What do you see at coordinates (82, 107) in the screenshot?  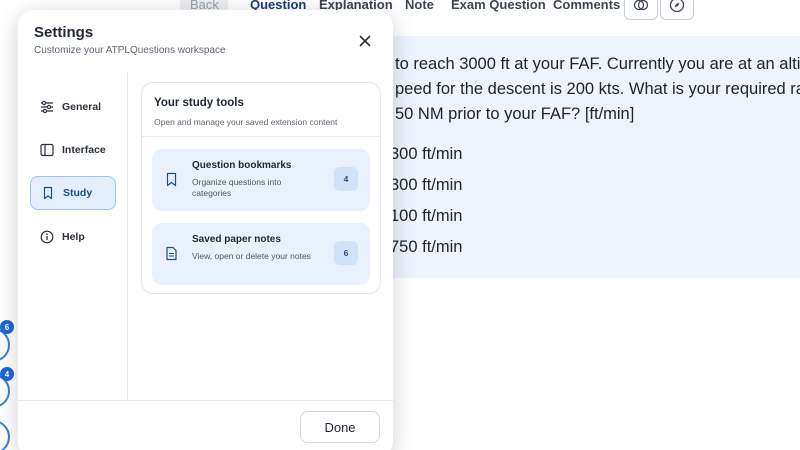 I see `sidebar-item-label: General` at bounding box center [82, 107].